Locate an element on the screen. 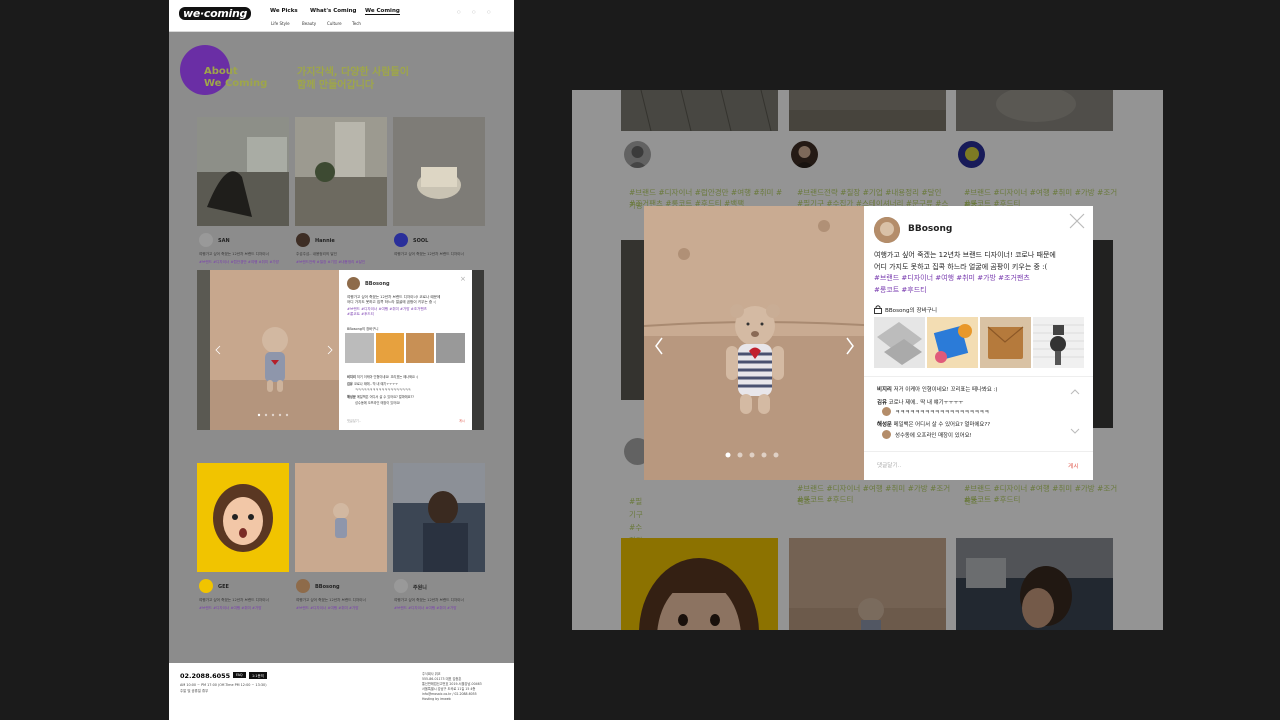  subnav-lifestyle: Life Style is located at coordinates (280, 23).